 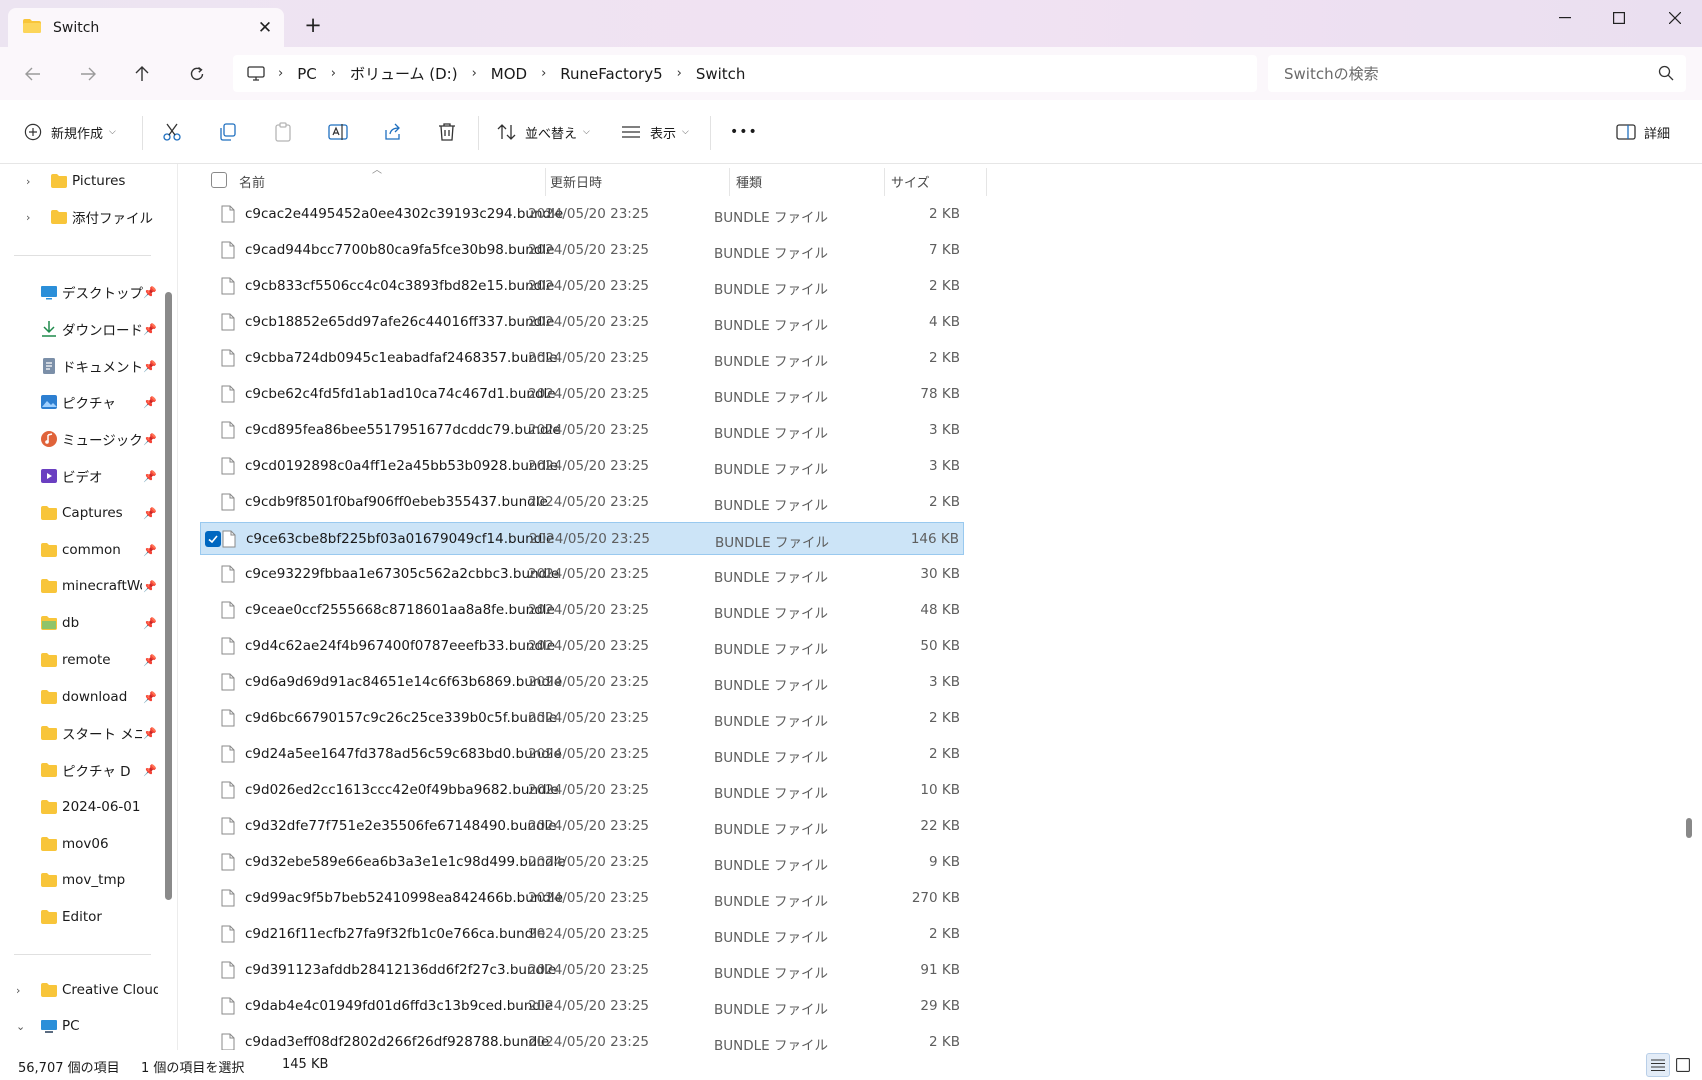 I want to click on sidebar-item-editor: Editor, so click(x=80, y=917).